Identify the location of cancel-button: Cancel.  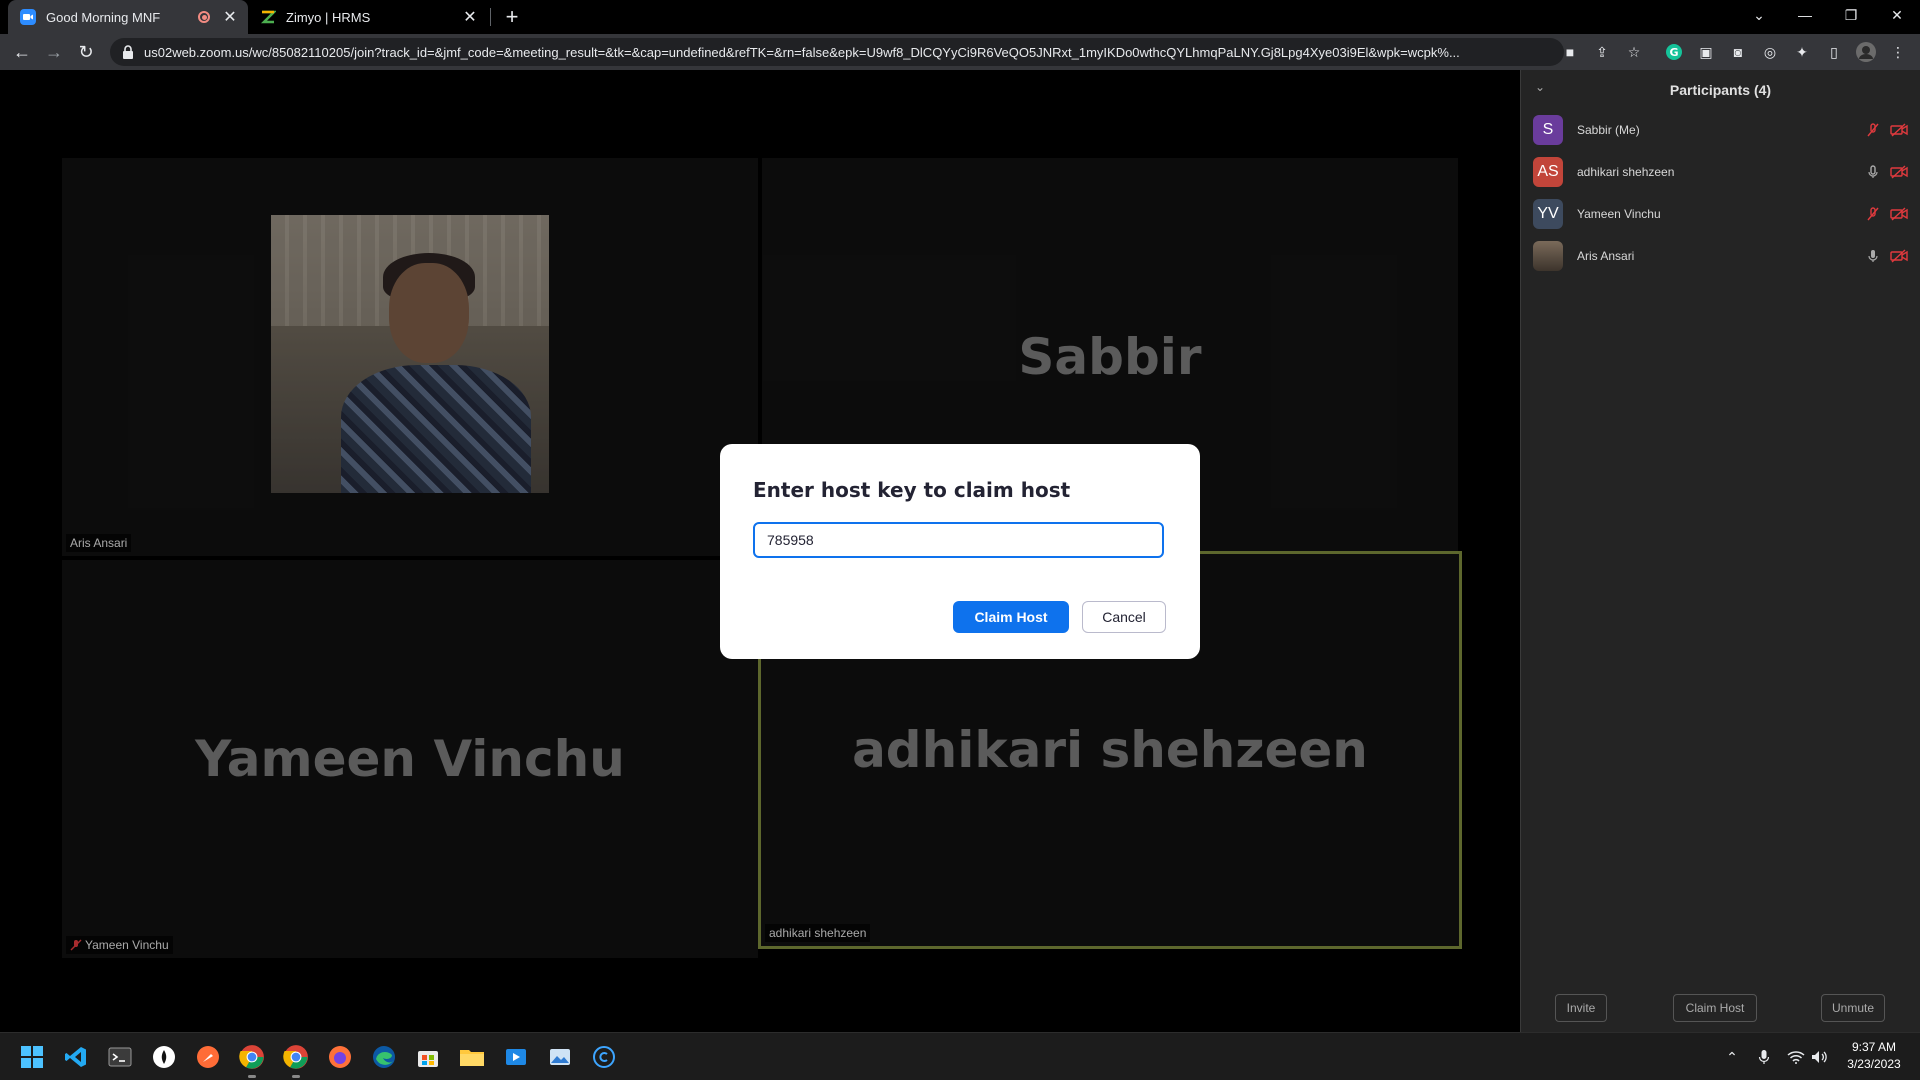
(1124, 617).